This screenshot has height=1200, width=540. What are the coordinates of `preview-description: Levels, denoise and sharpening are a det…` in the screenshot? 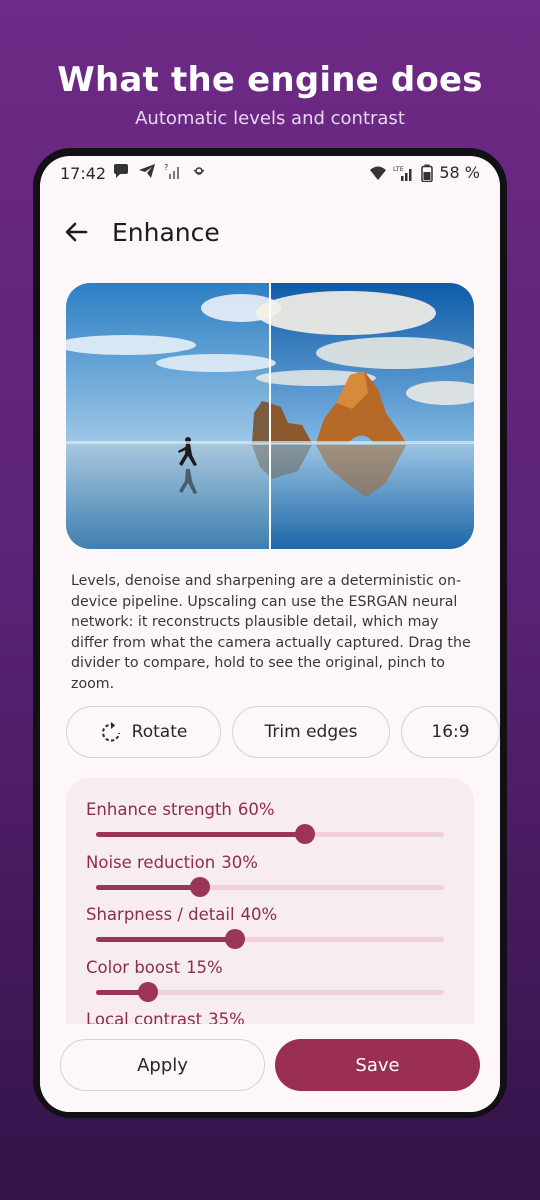 It's located at (271, 632).